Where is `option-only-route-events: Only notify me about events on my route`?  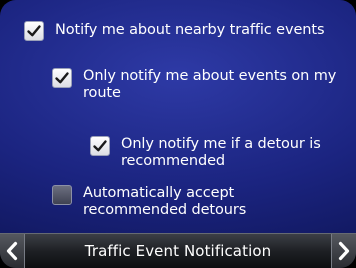
option-only-route-events: Only notify me about events on my route is located at coordinates (197, 85).